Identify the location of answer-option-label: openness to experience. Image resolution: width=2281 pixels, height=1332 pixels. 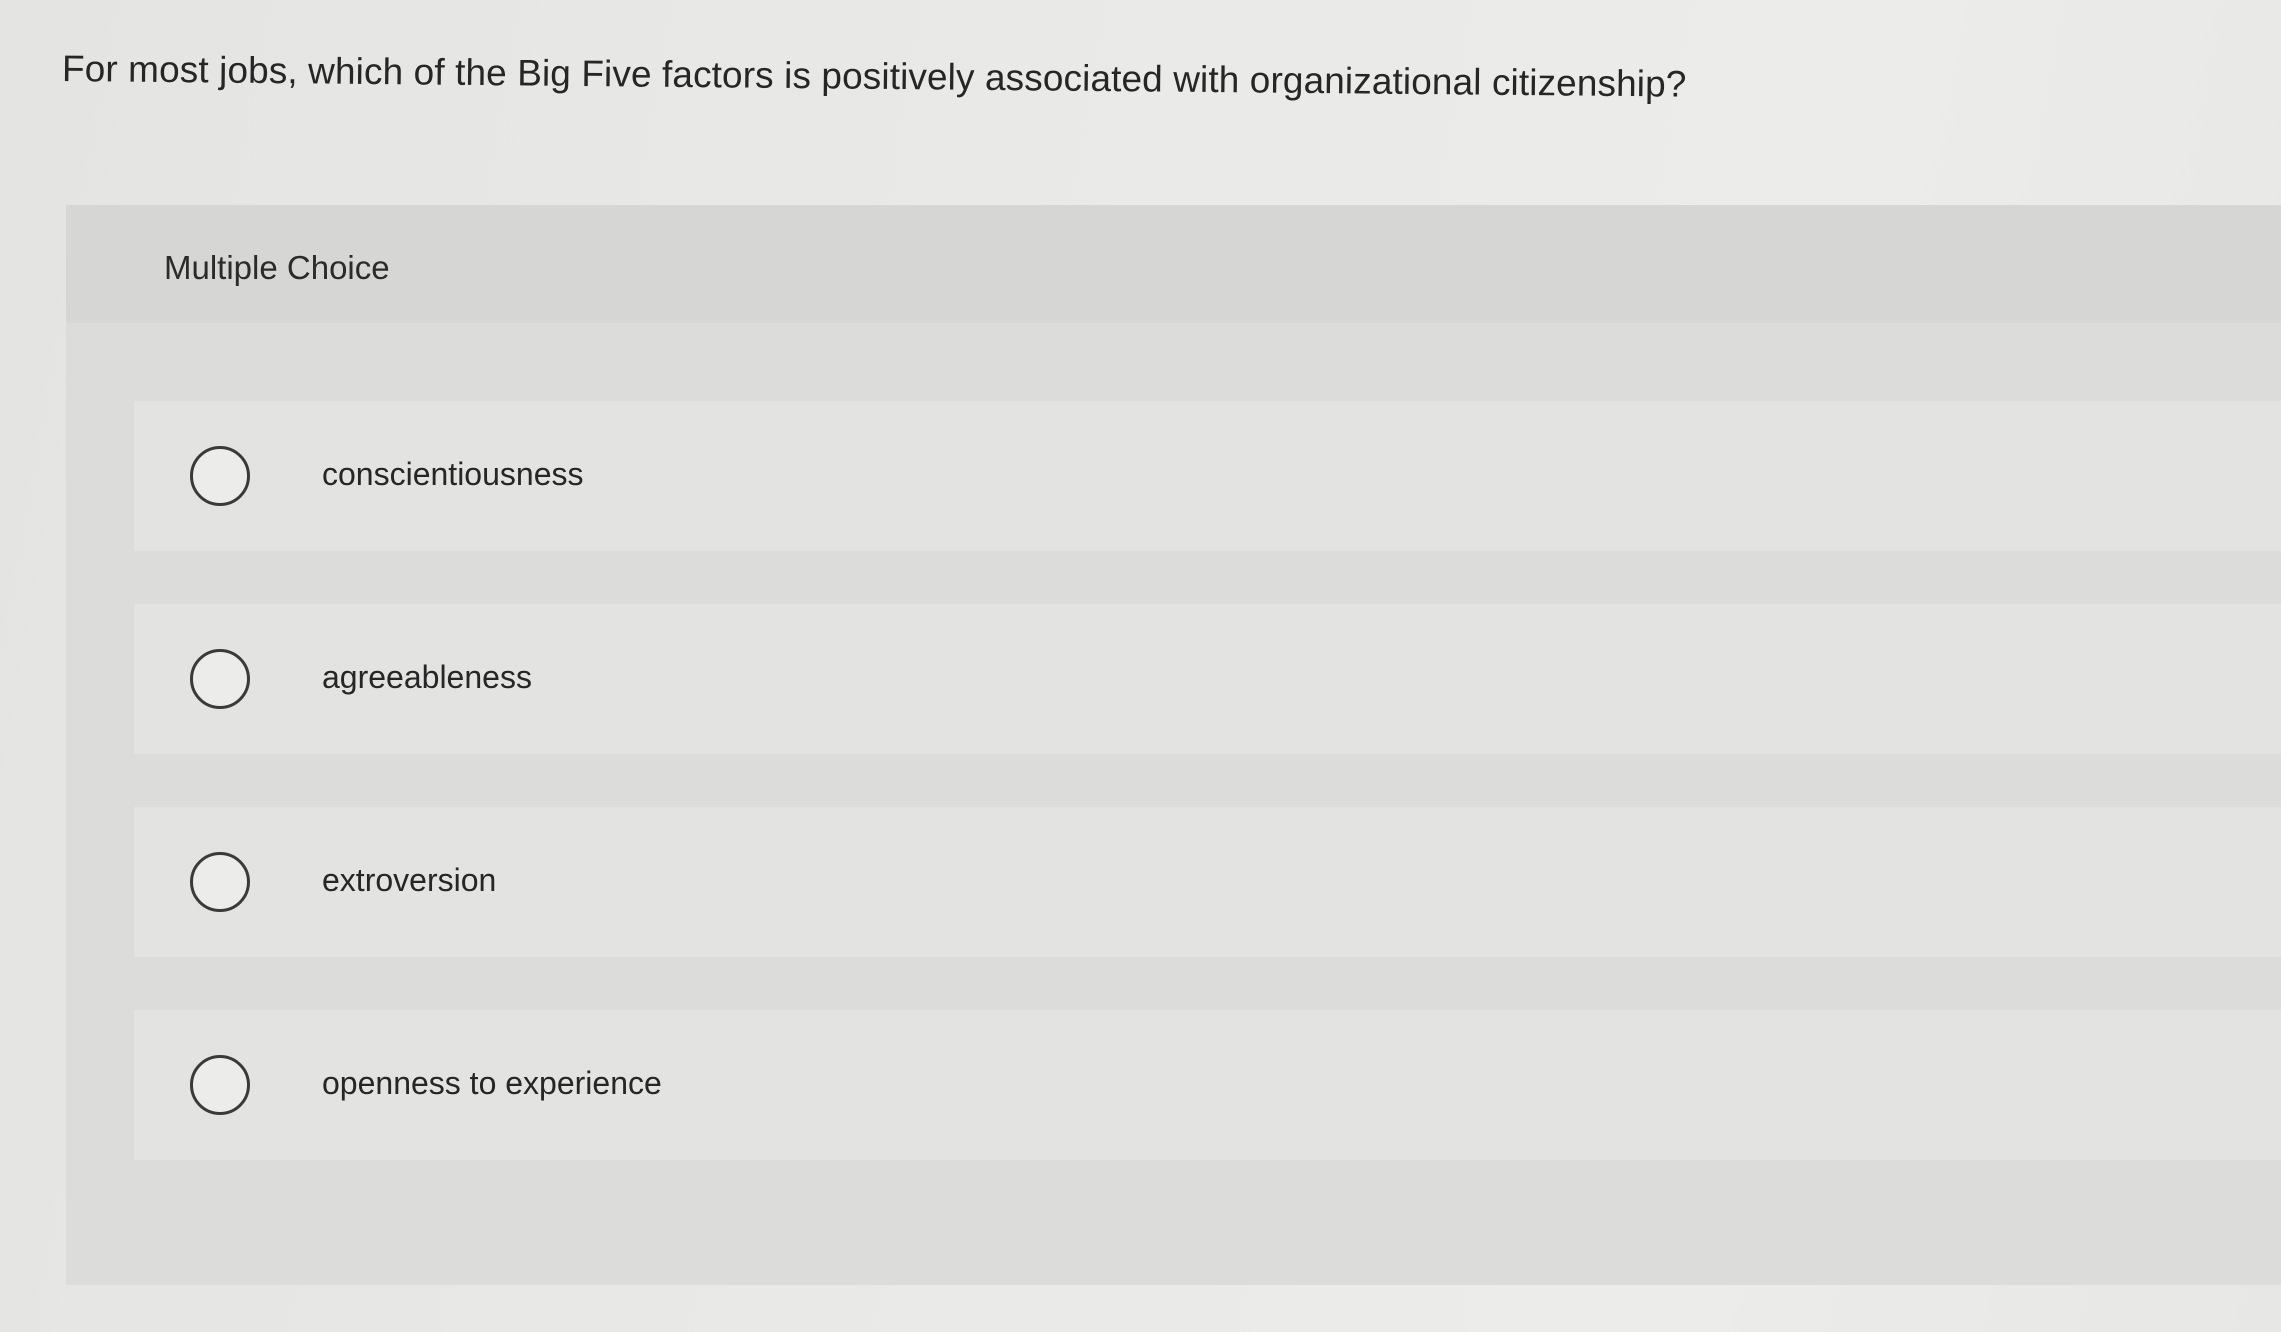
(492, 1083).